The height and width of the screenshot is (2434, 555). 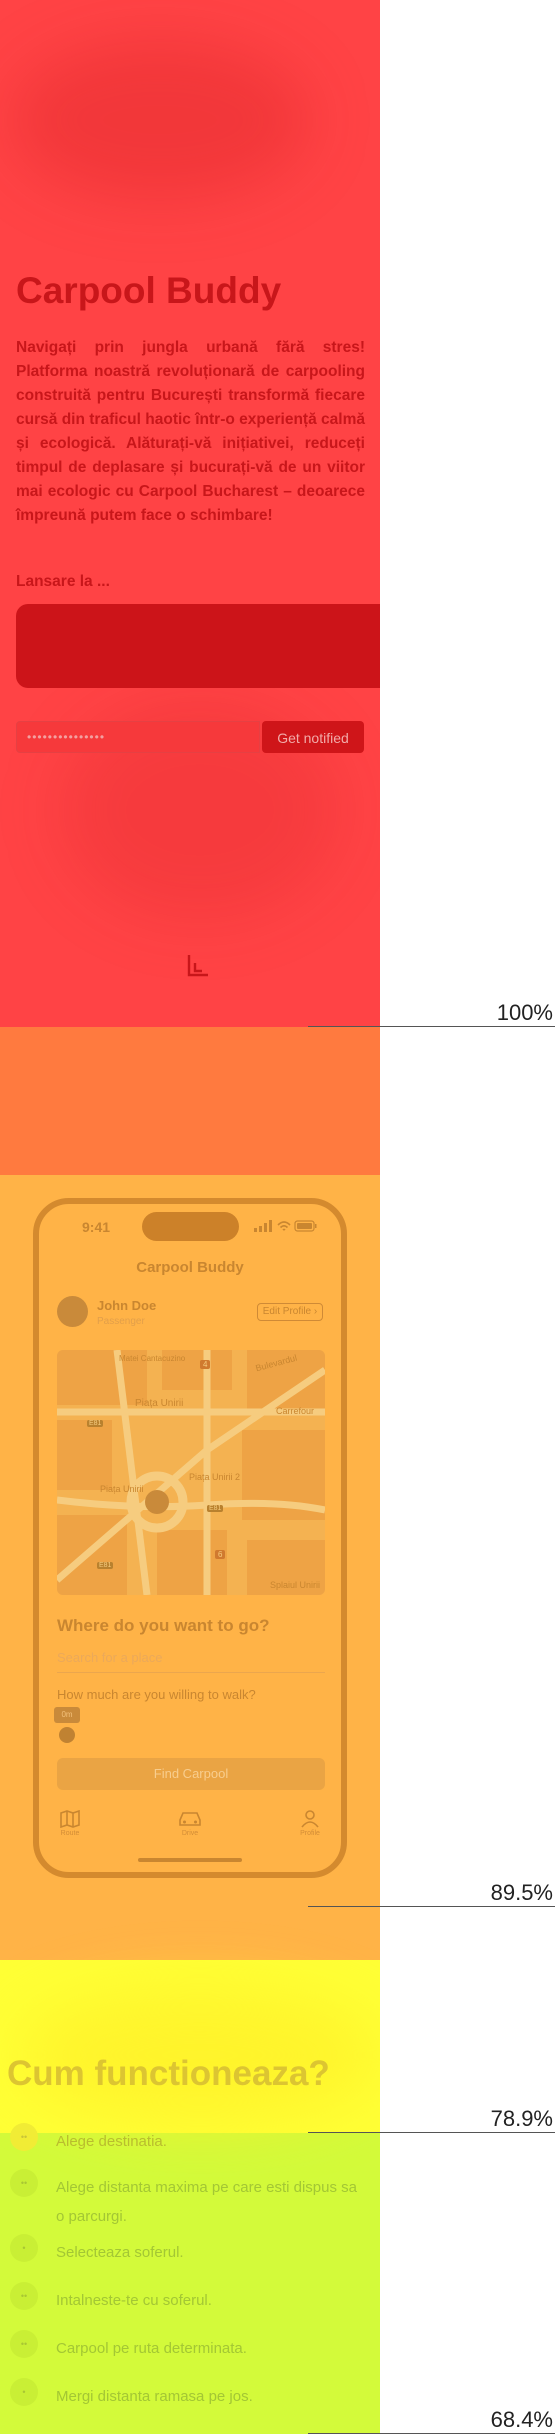 I want to click on launch-countdown, so click(x=198, y=646).